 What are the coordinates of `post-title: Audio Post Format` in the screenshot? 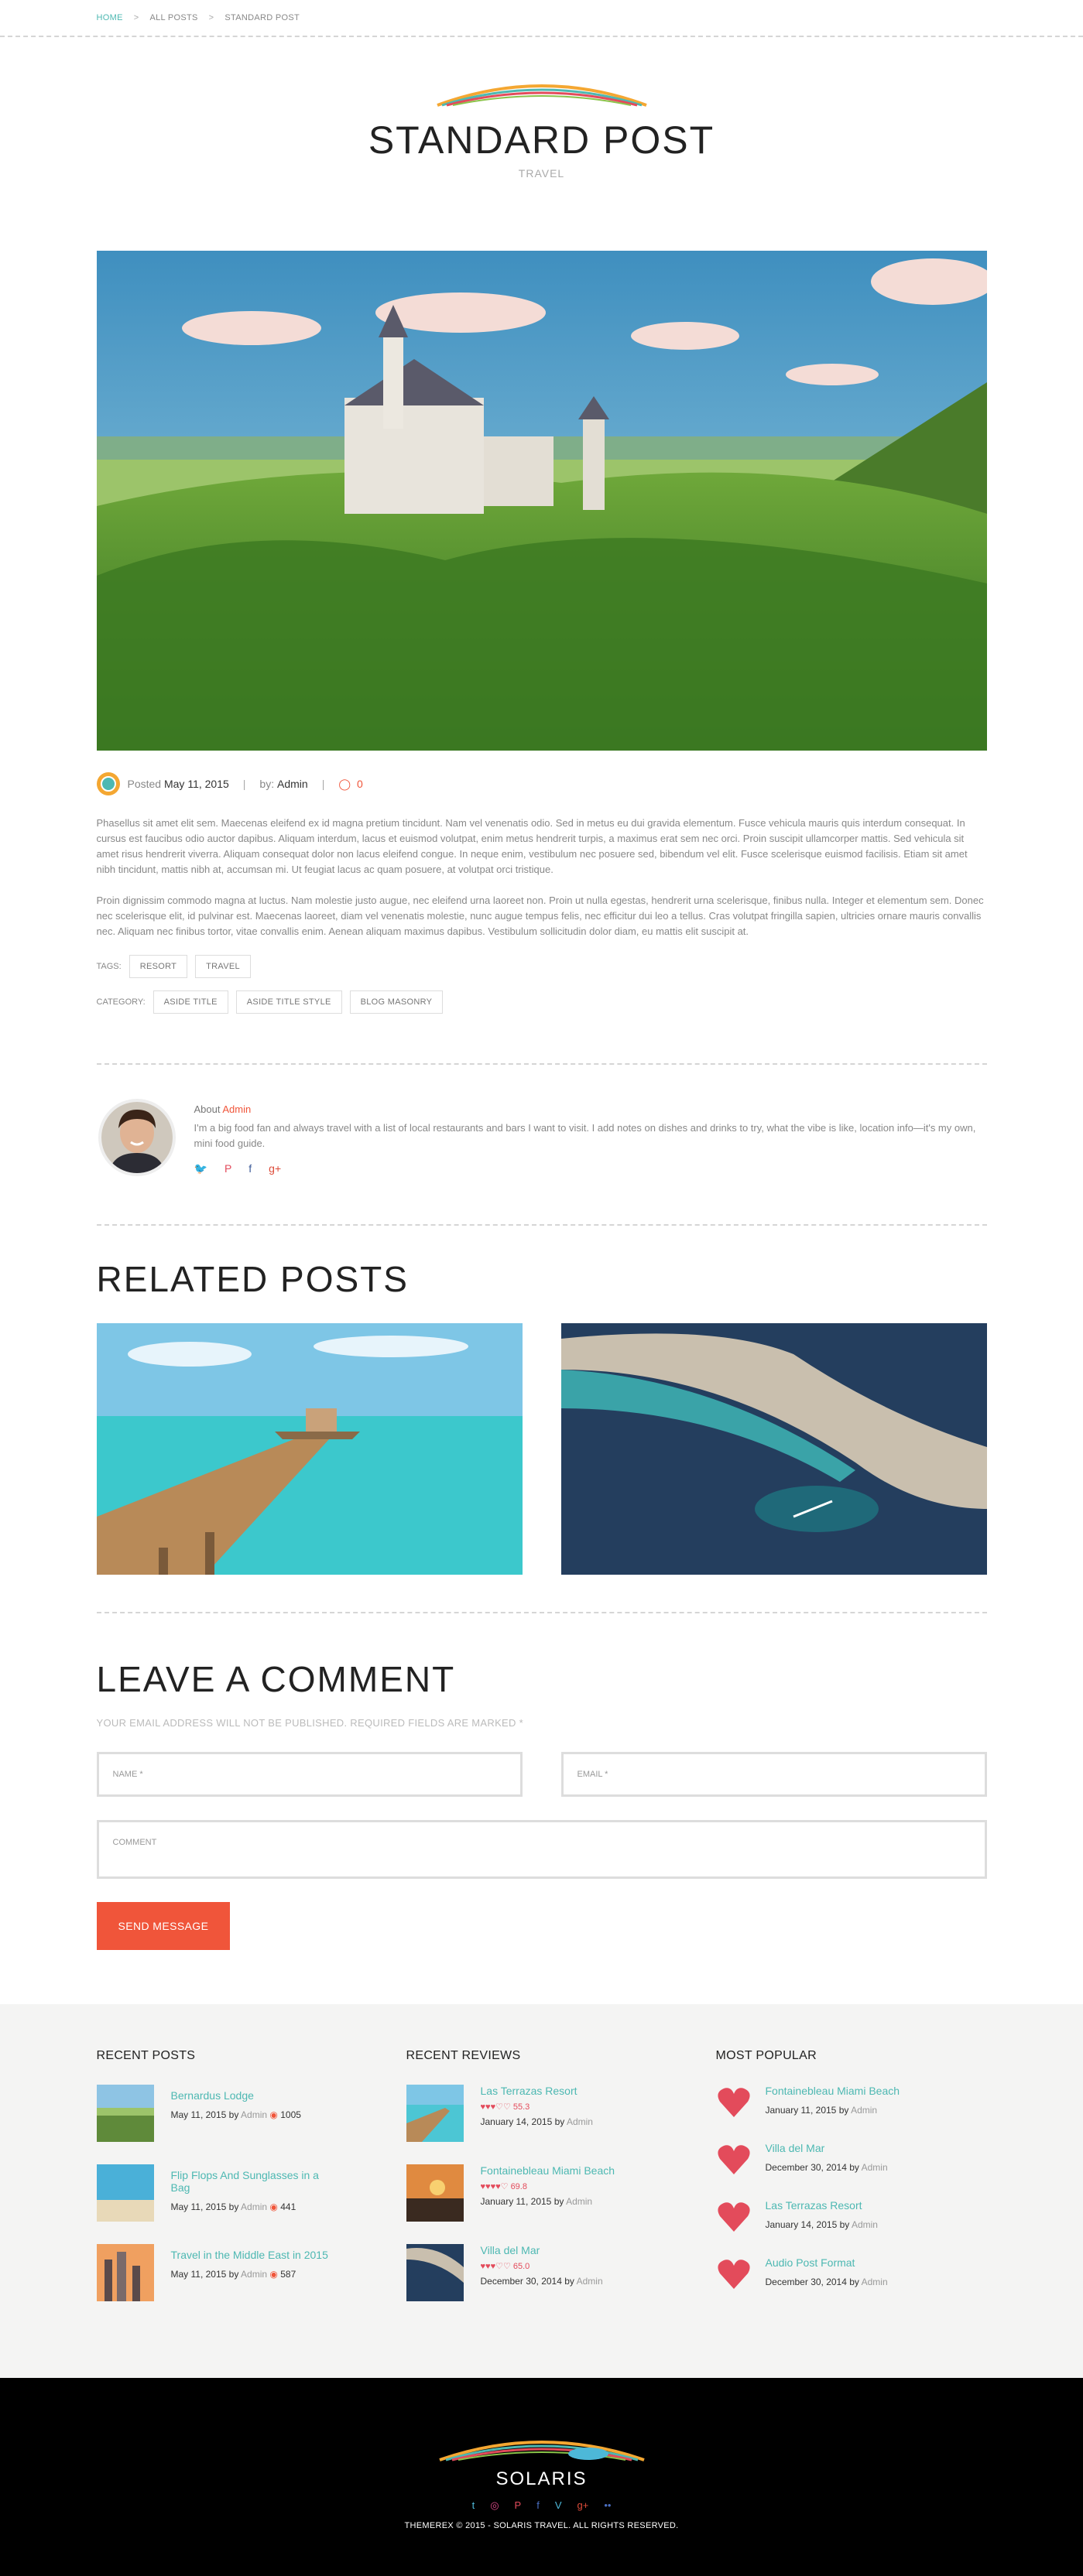 It's located at (827, 2263).